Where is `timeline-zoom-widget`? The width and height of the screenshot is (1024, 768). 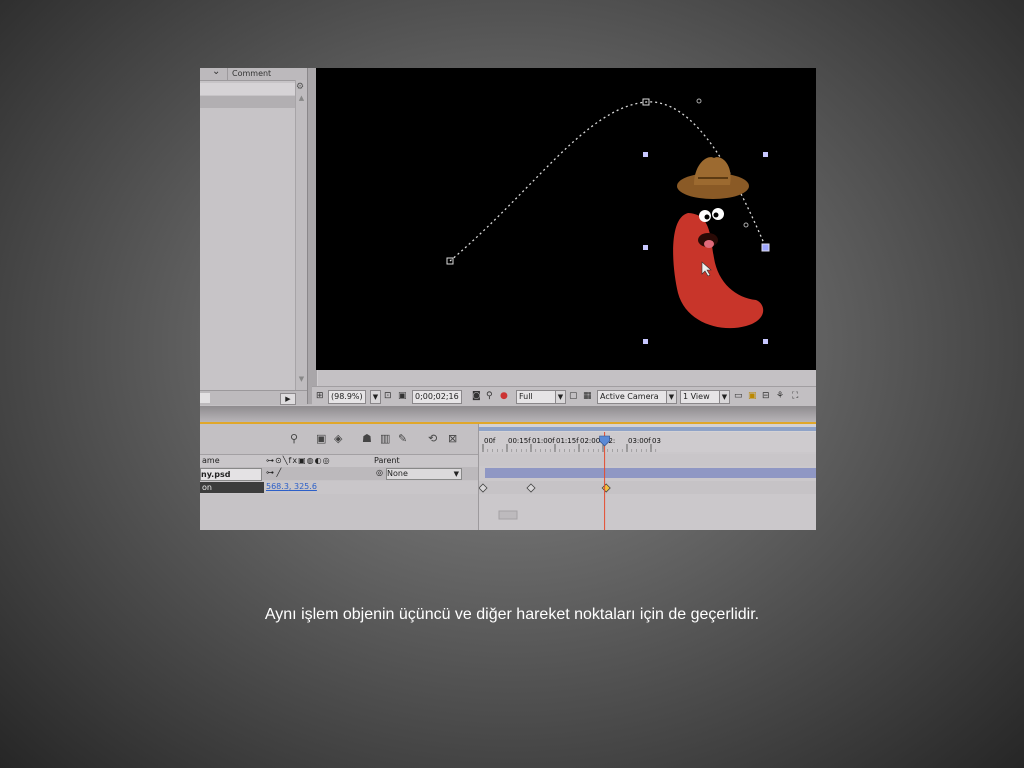
timeline-zoom-widget is located at coordinates (508, 515).